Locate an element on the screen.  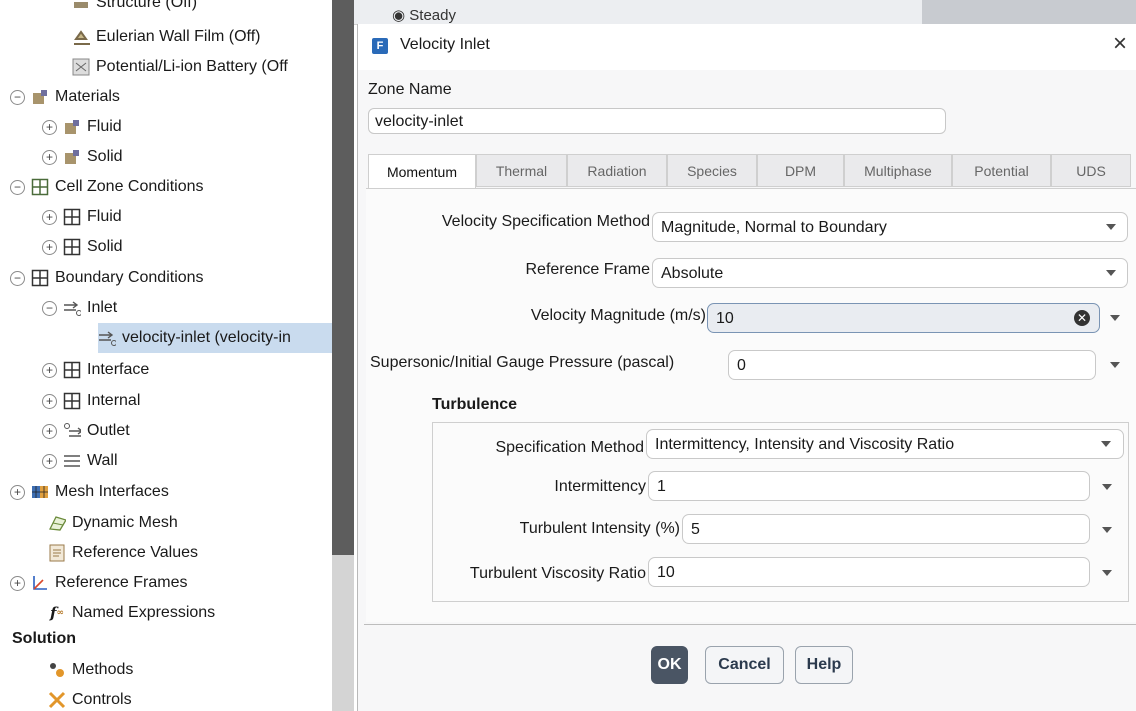
tree-item-cell-zone-solid: + Solid is located at coordinates (82, 247).